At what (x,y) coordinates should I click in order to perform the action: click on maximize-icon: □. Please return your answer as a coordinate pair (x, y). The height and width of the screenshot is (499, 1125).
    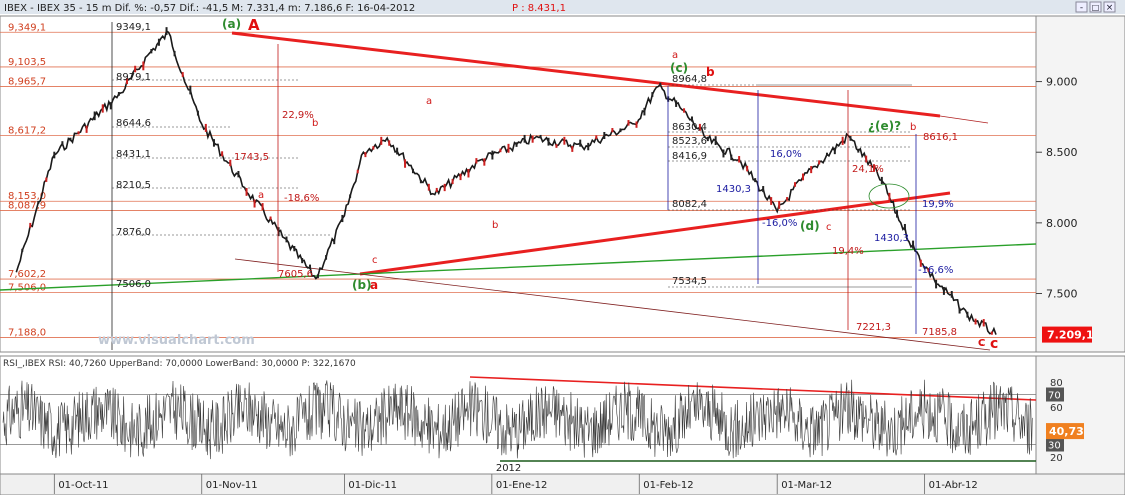
    Looking at the image, I should click on (1096, 7).